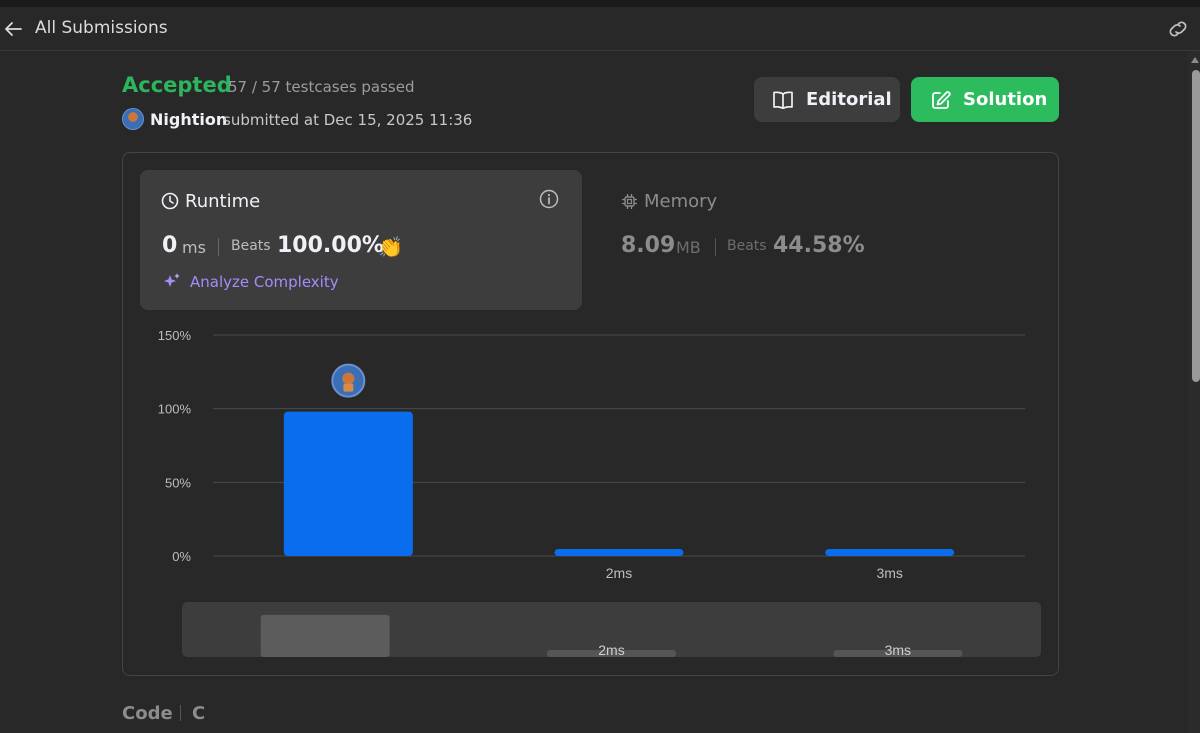 Image resolution: width=1200 pixels, height=733 pixels. I want to click on overview-bar, so click(325, 635).